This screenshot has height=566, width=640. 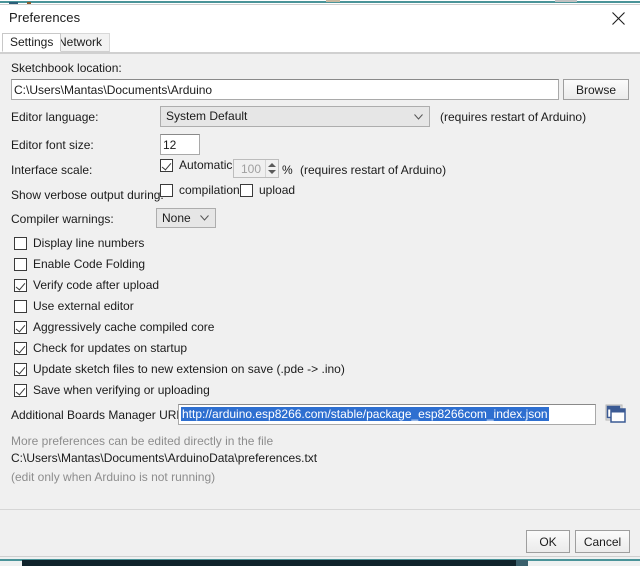 What do you see at coordinates (320, 2) in the screenshot?
I see `background-accent-strip-top` at bounding box center [320, 2].